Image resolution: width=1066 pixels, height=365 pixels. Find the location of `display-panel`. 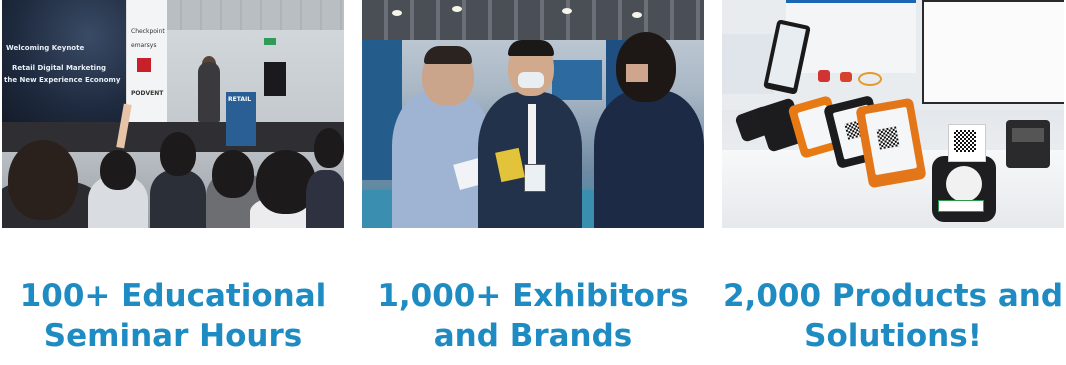

display-panel is located at coordinates (993, 52).